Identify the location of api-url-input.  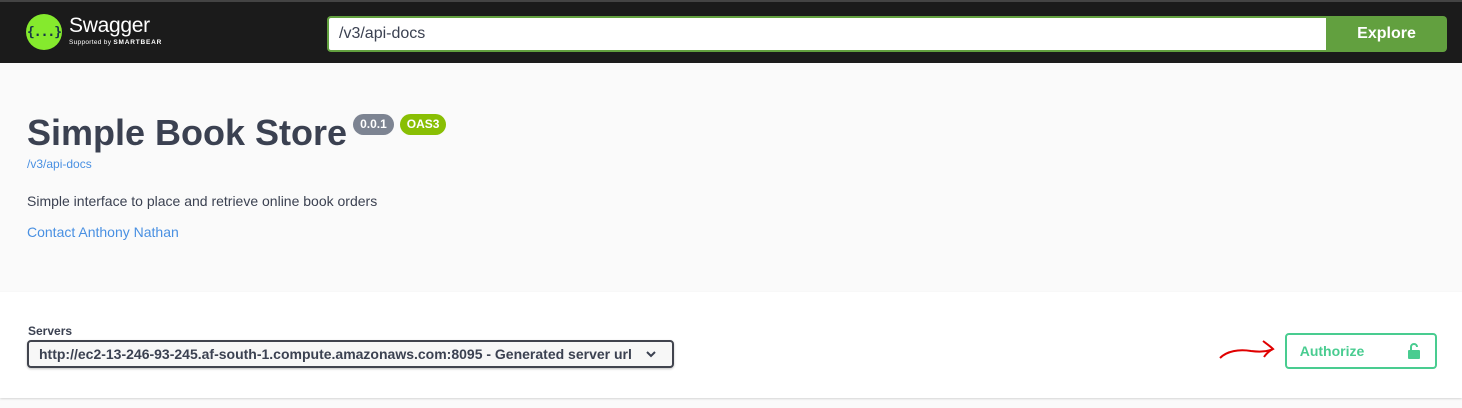
(827, 34).